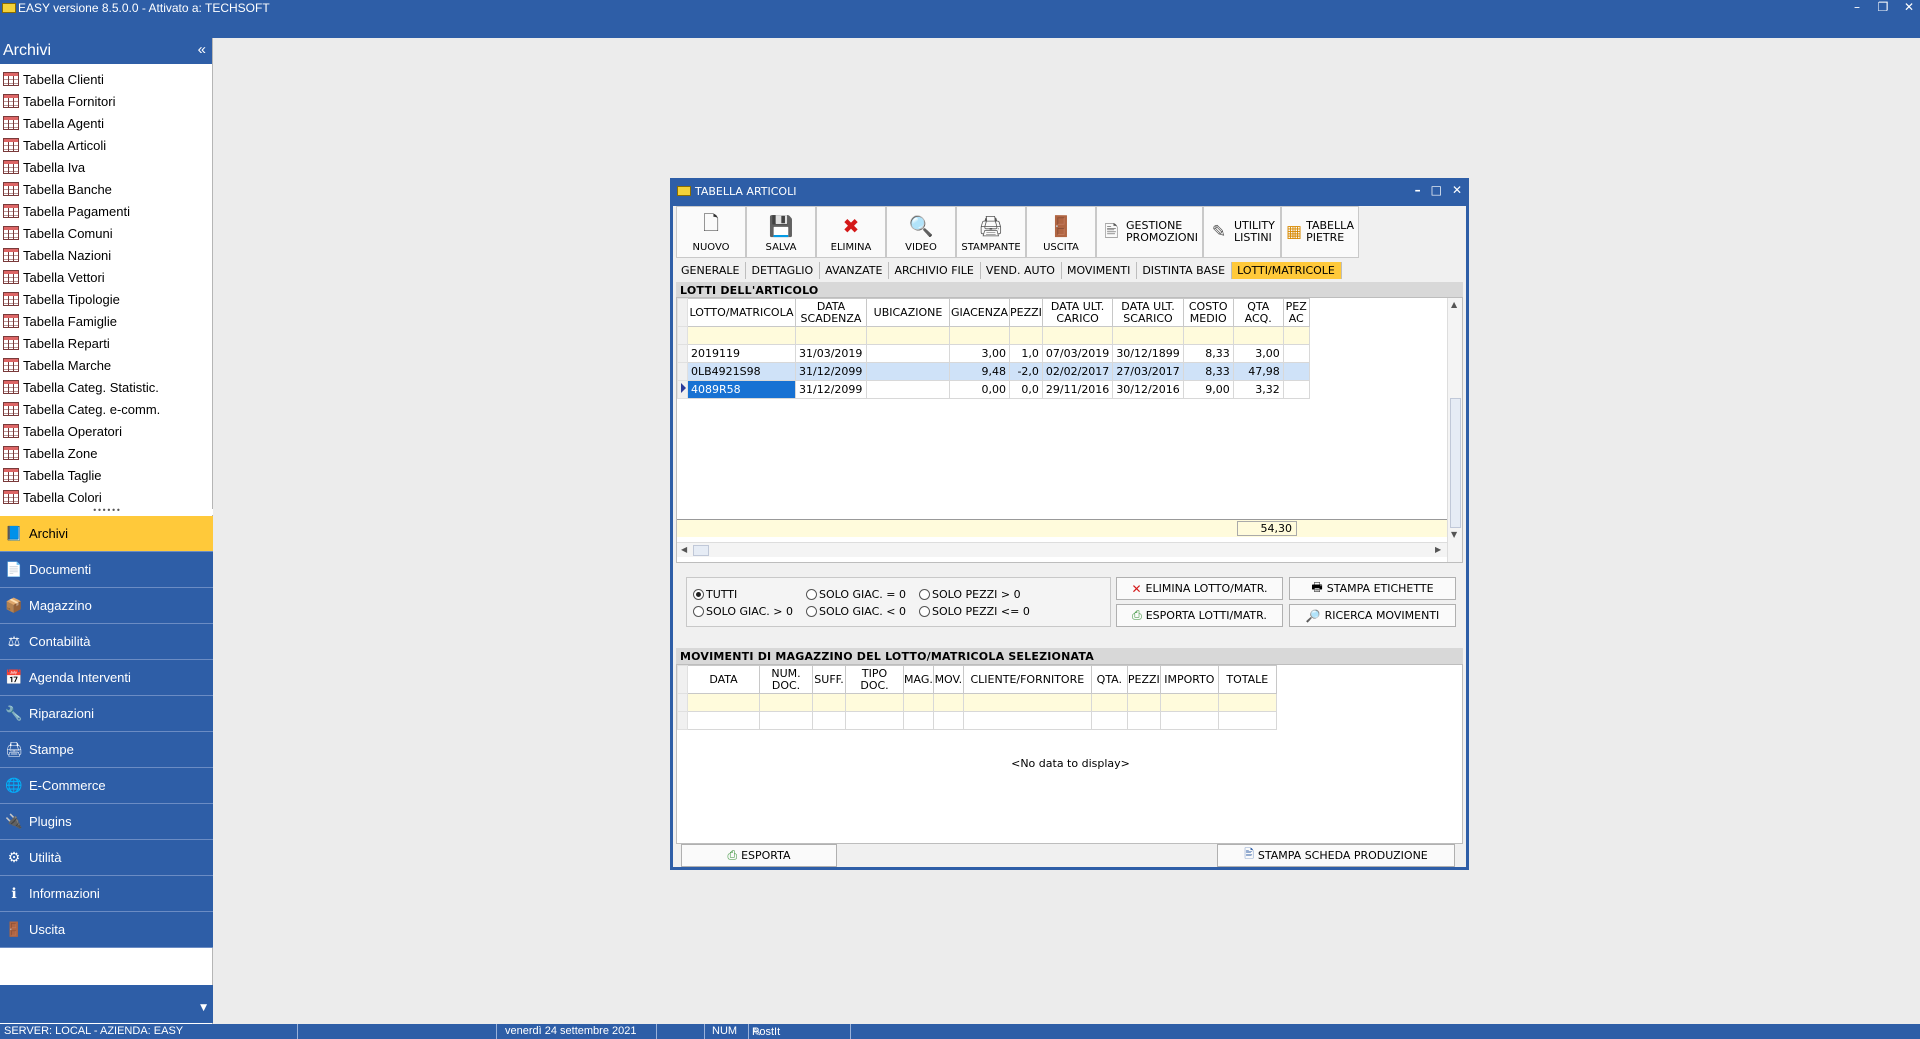 The image size is (1920, 1039). What do you see at coordinates (106, 750) in the screenshot?
I see `nav-item: 🖨 Stampe` at bounding box center [106, 750].